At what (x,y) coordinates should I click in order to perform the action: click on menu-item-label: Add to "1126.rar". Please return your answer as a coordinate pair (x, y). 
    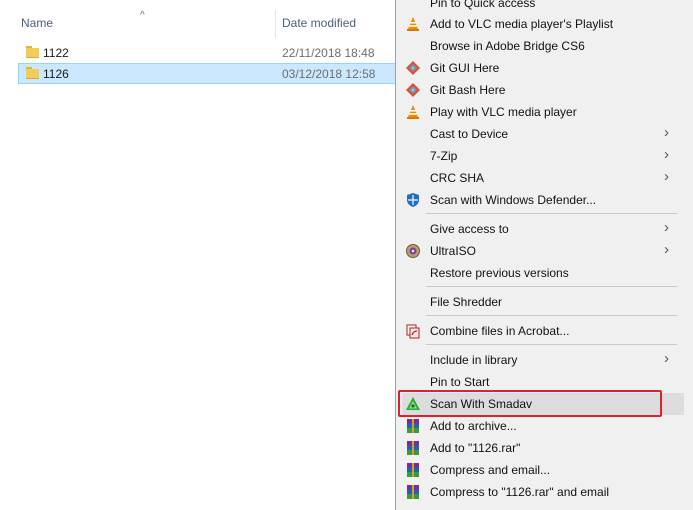
    Looking at the image, I should click on (475, 448).